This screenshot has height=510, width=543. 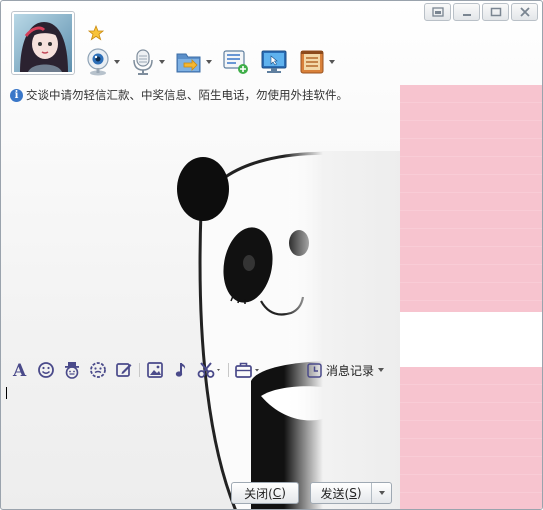 What do you see at coordinates (312, 62) in the screenshot?
I see `apps-icon` at bounding box center [312, 62].